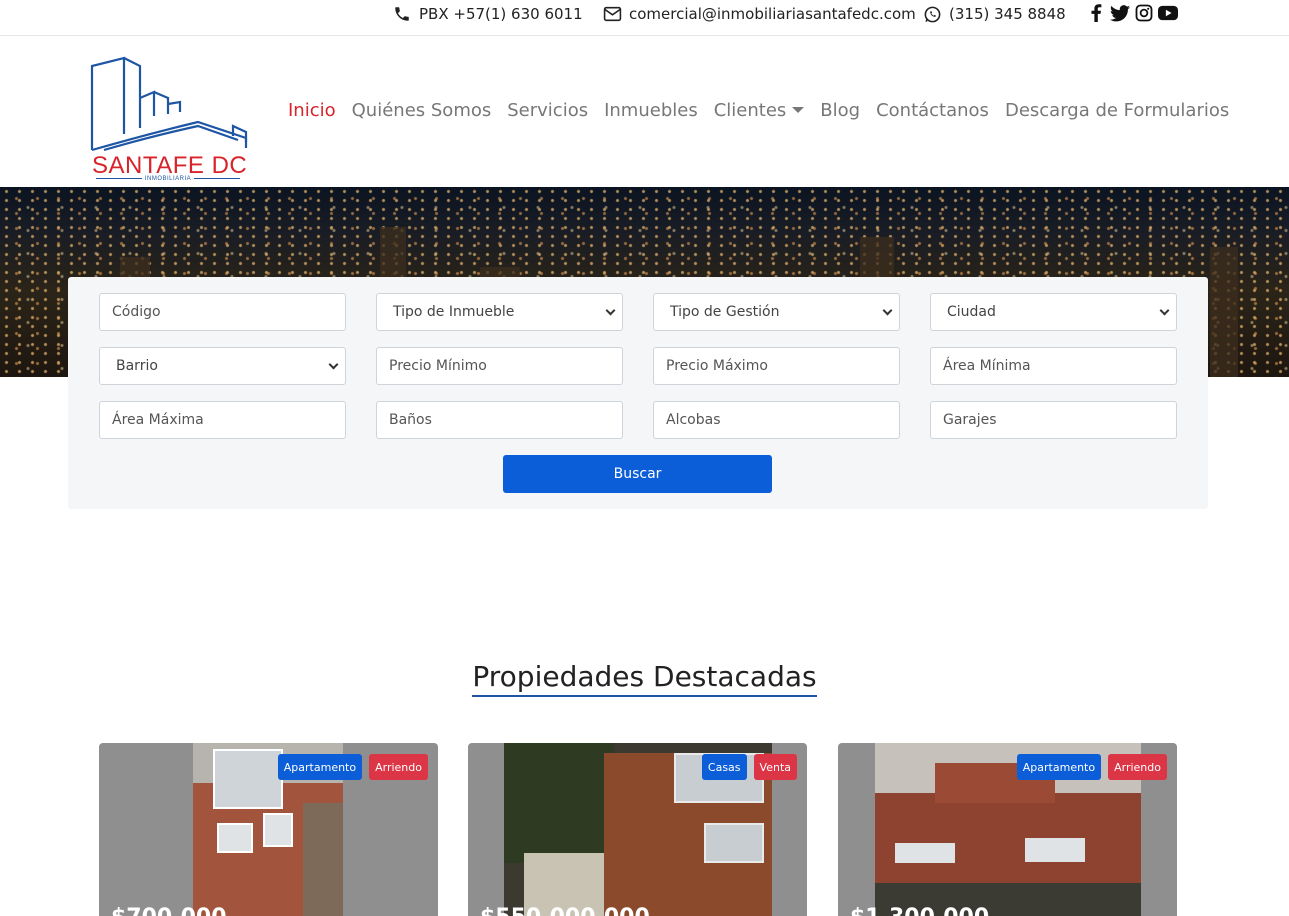 This screenshot has width=1289, height=916. What do you see at coordinates (776, 420) in the screenshot?
I see `alcobas-input: Alcobas` at bounding box center [776, 420].